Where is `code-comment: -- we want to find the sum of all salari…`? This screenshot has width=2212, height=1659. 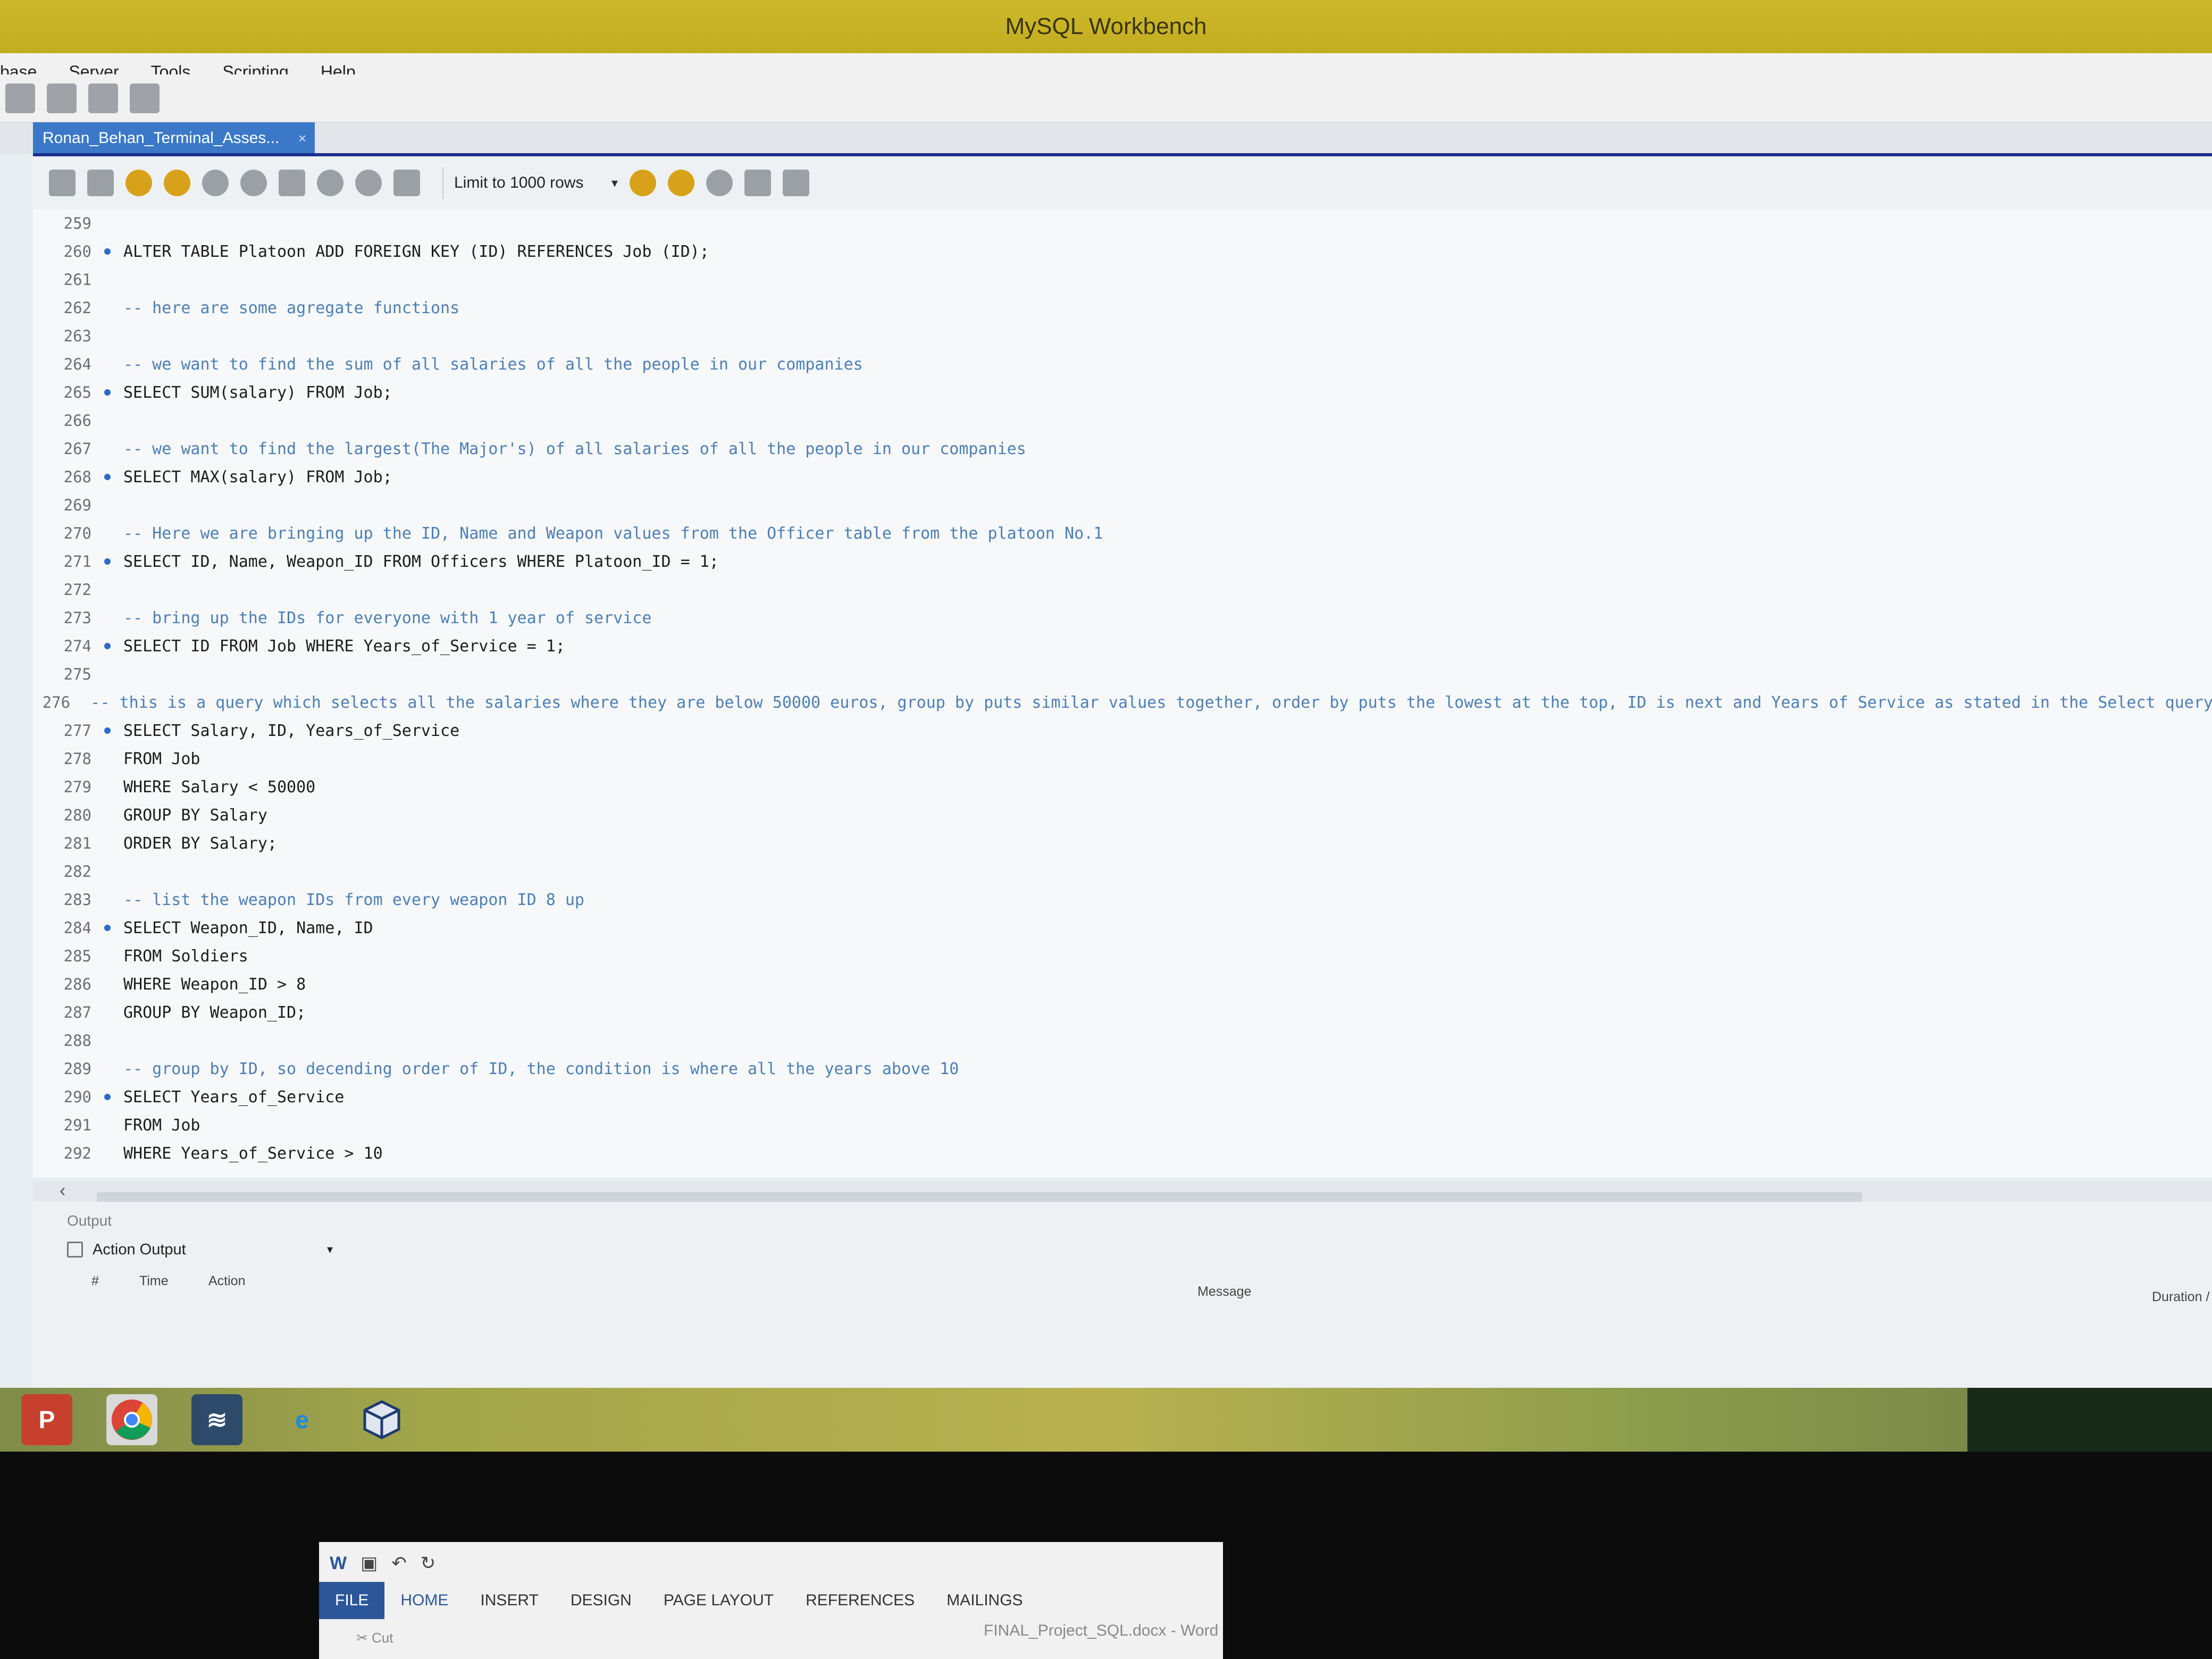 code-comment: -- we want to find the sum of all salari… is located at coordinates (493, 364).